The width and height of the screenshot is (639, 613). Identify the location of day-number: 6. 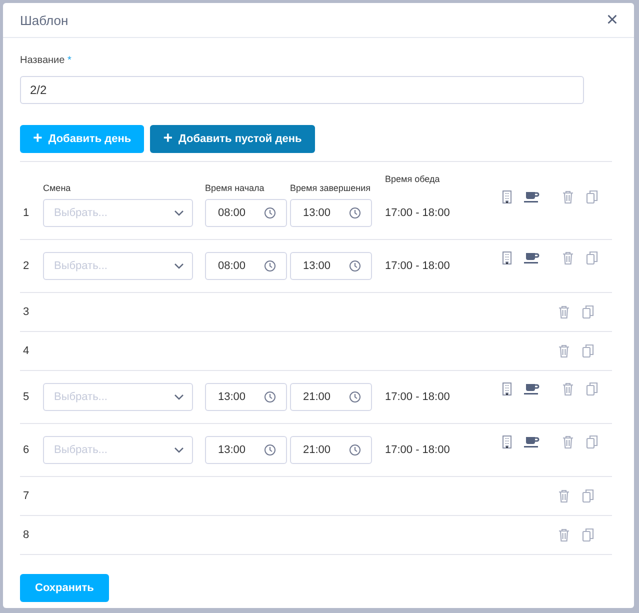
(26, 450).